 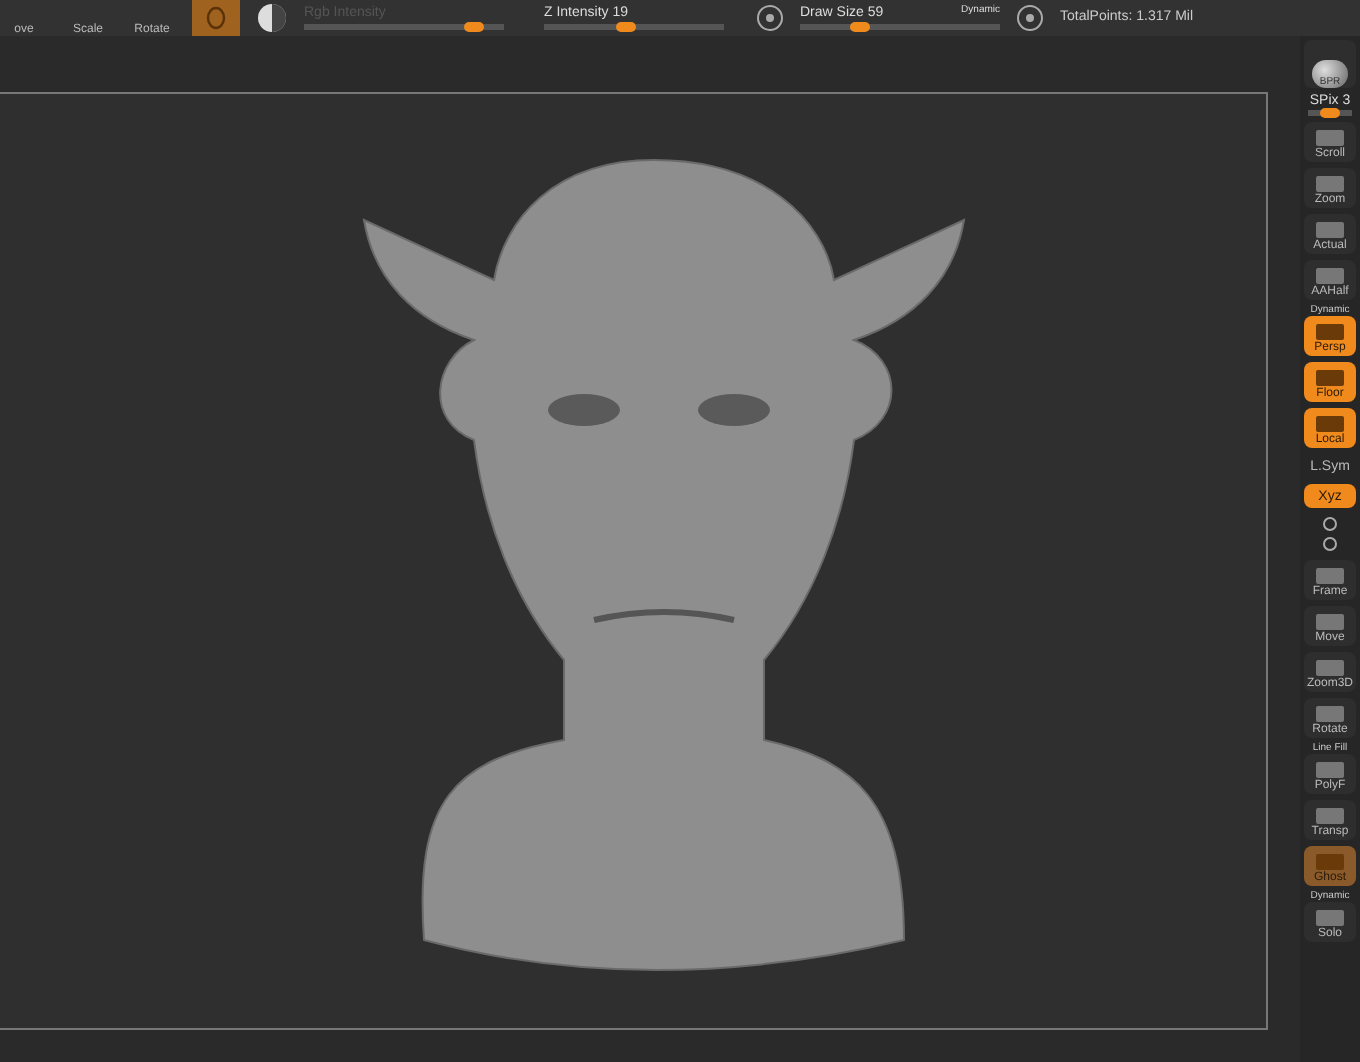 What do you see at coordinates (1030, 18) in the screenshot?
I see `brush-d-icon` at bounding box center [1030, 18].